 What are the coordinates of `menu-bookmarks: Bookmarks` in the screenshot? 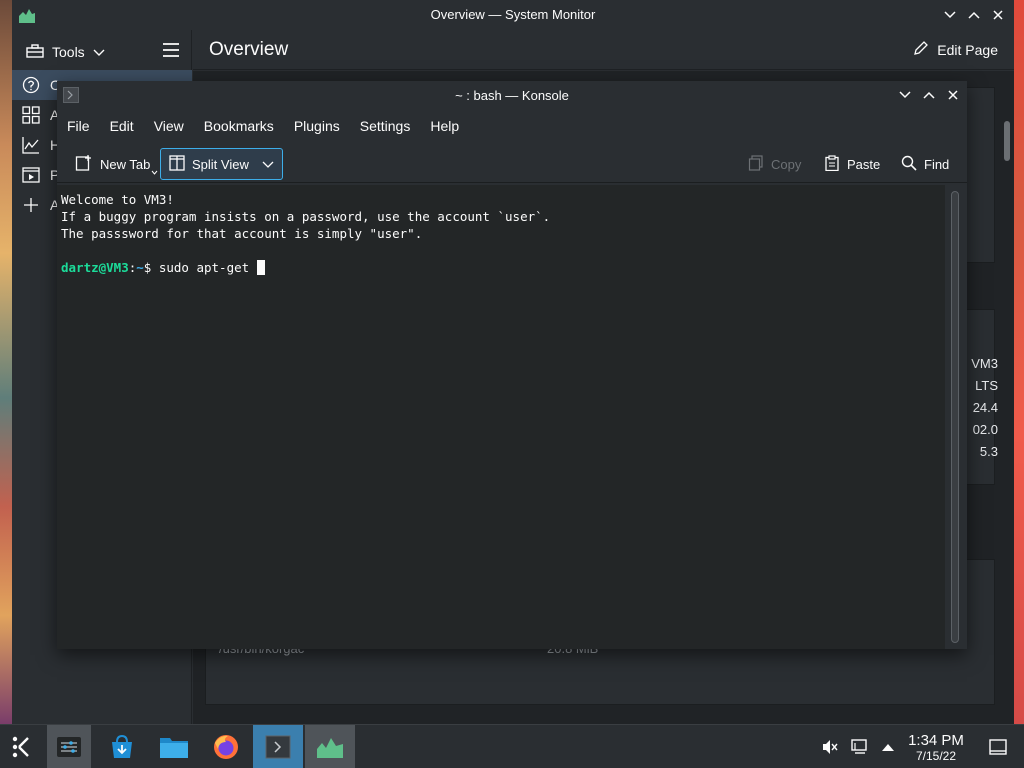 It's located at (239, 126).